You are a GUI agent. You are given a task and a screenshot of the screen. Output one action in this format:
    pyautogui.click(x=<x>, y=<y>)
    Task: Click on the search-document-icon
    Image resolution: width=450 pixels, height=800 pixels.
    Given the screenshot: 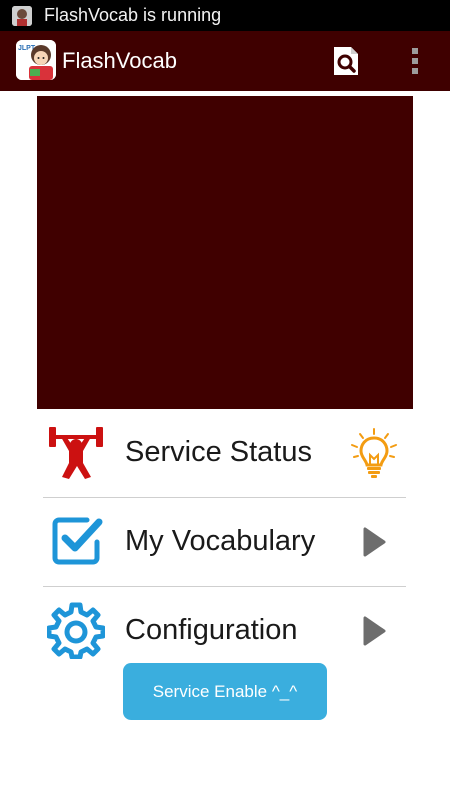 What is the action you would take?
    pyautogui.click(x=346, y=61)
    